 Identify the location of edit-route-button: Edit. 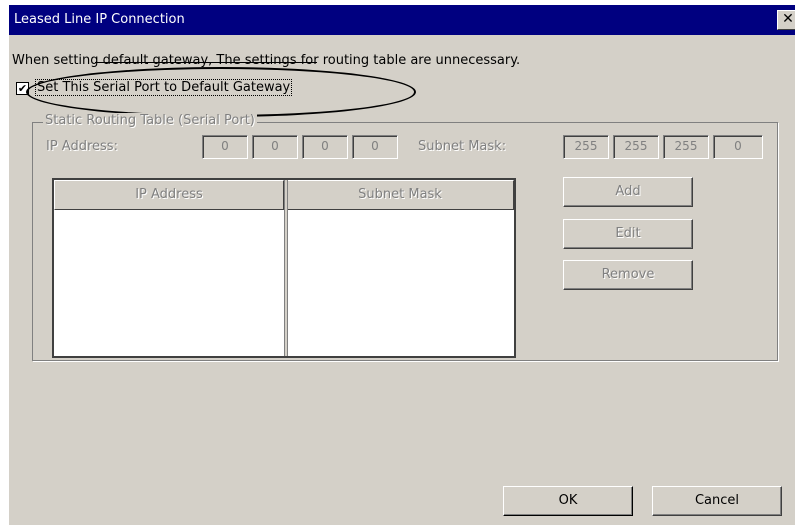
(628, 234).